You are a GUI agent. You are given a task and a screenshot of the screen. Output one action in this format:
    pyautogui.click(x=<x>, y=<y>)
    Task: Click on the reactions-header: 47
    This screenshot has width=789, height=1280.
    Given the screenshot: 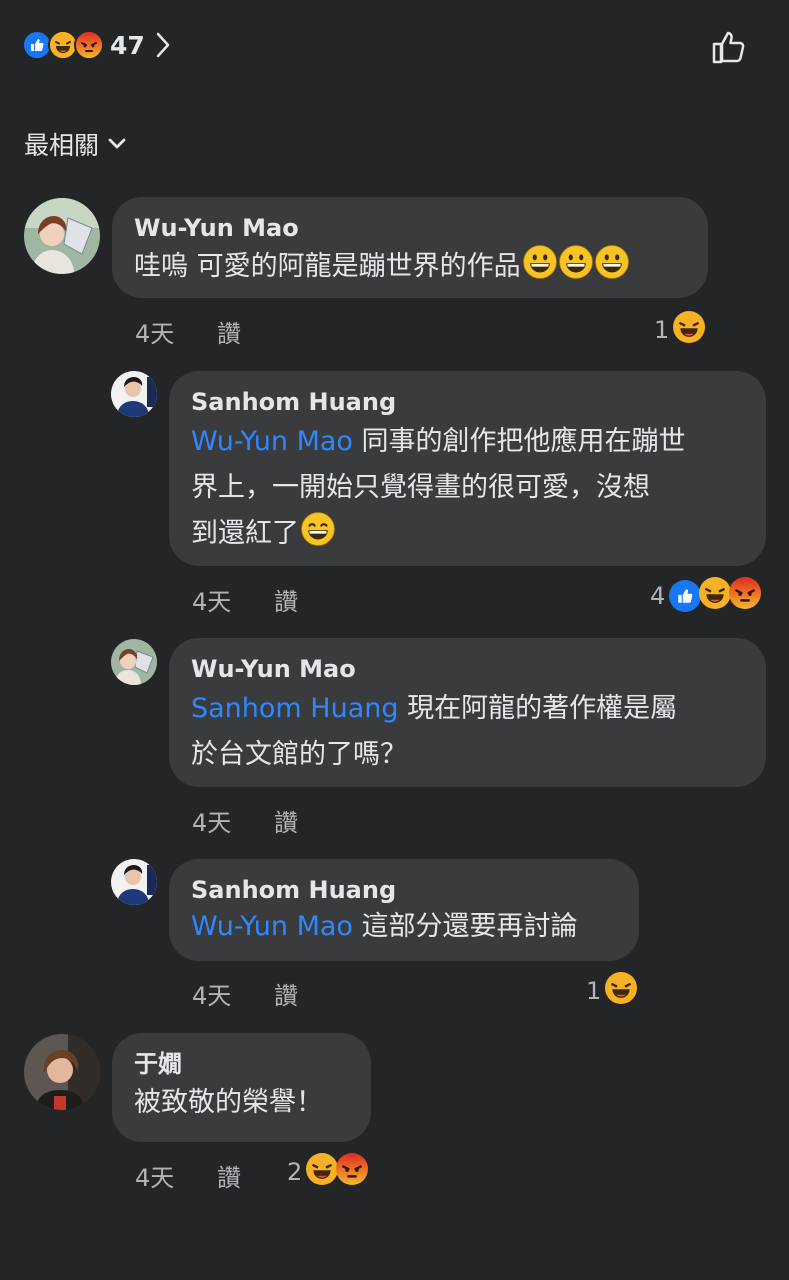 What is the action you would take?
    pyautogui.click(x=394, y=46)
    